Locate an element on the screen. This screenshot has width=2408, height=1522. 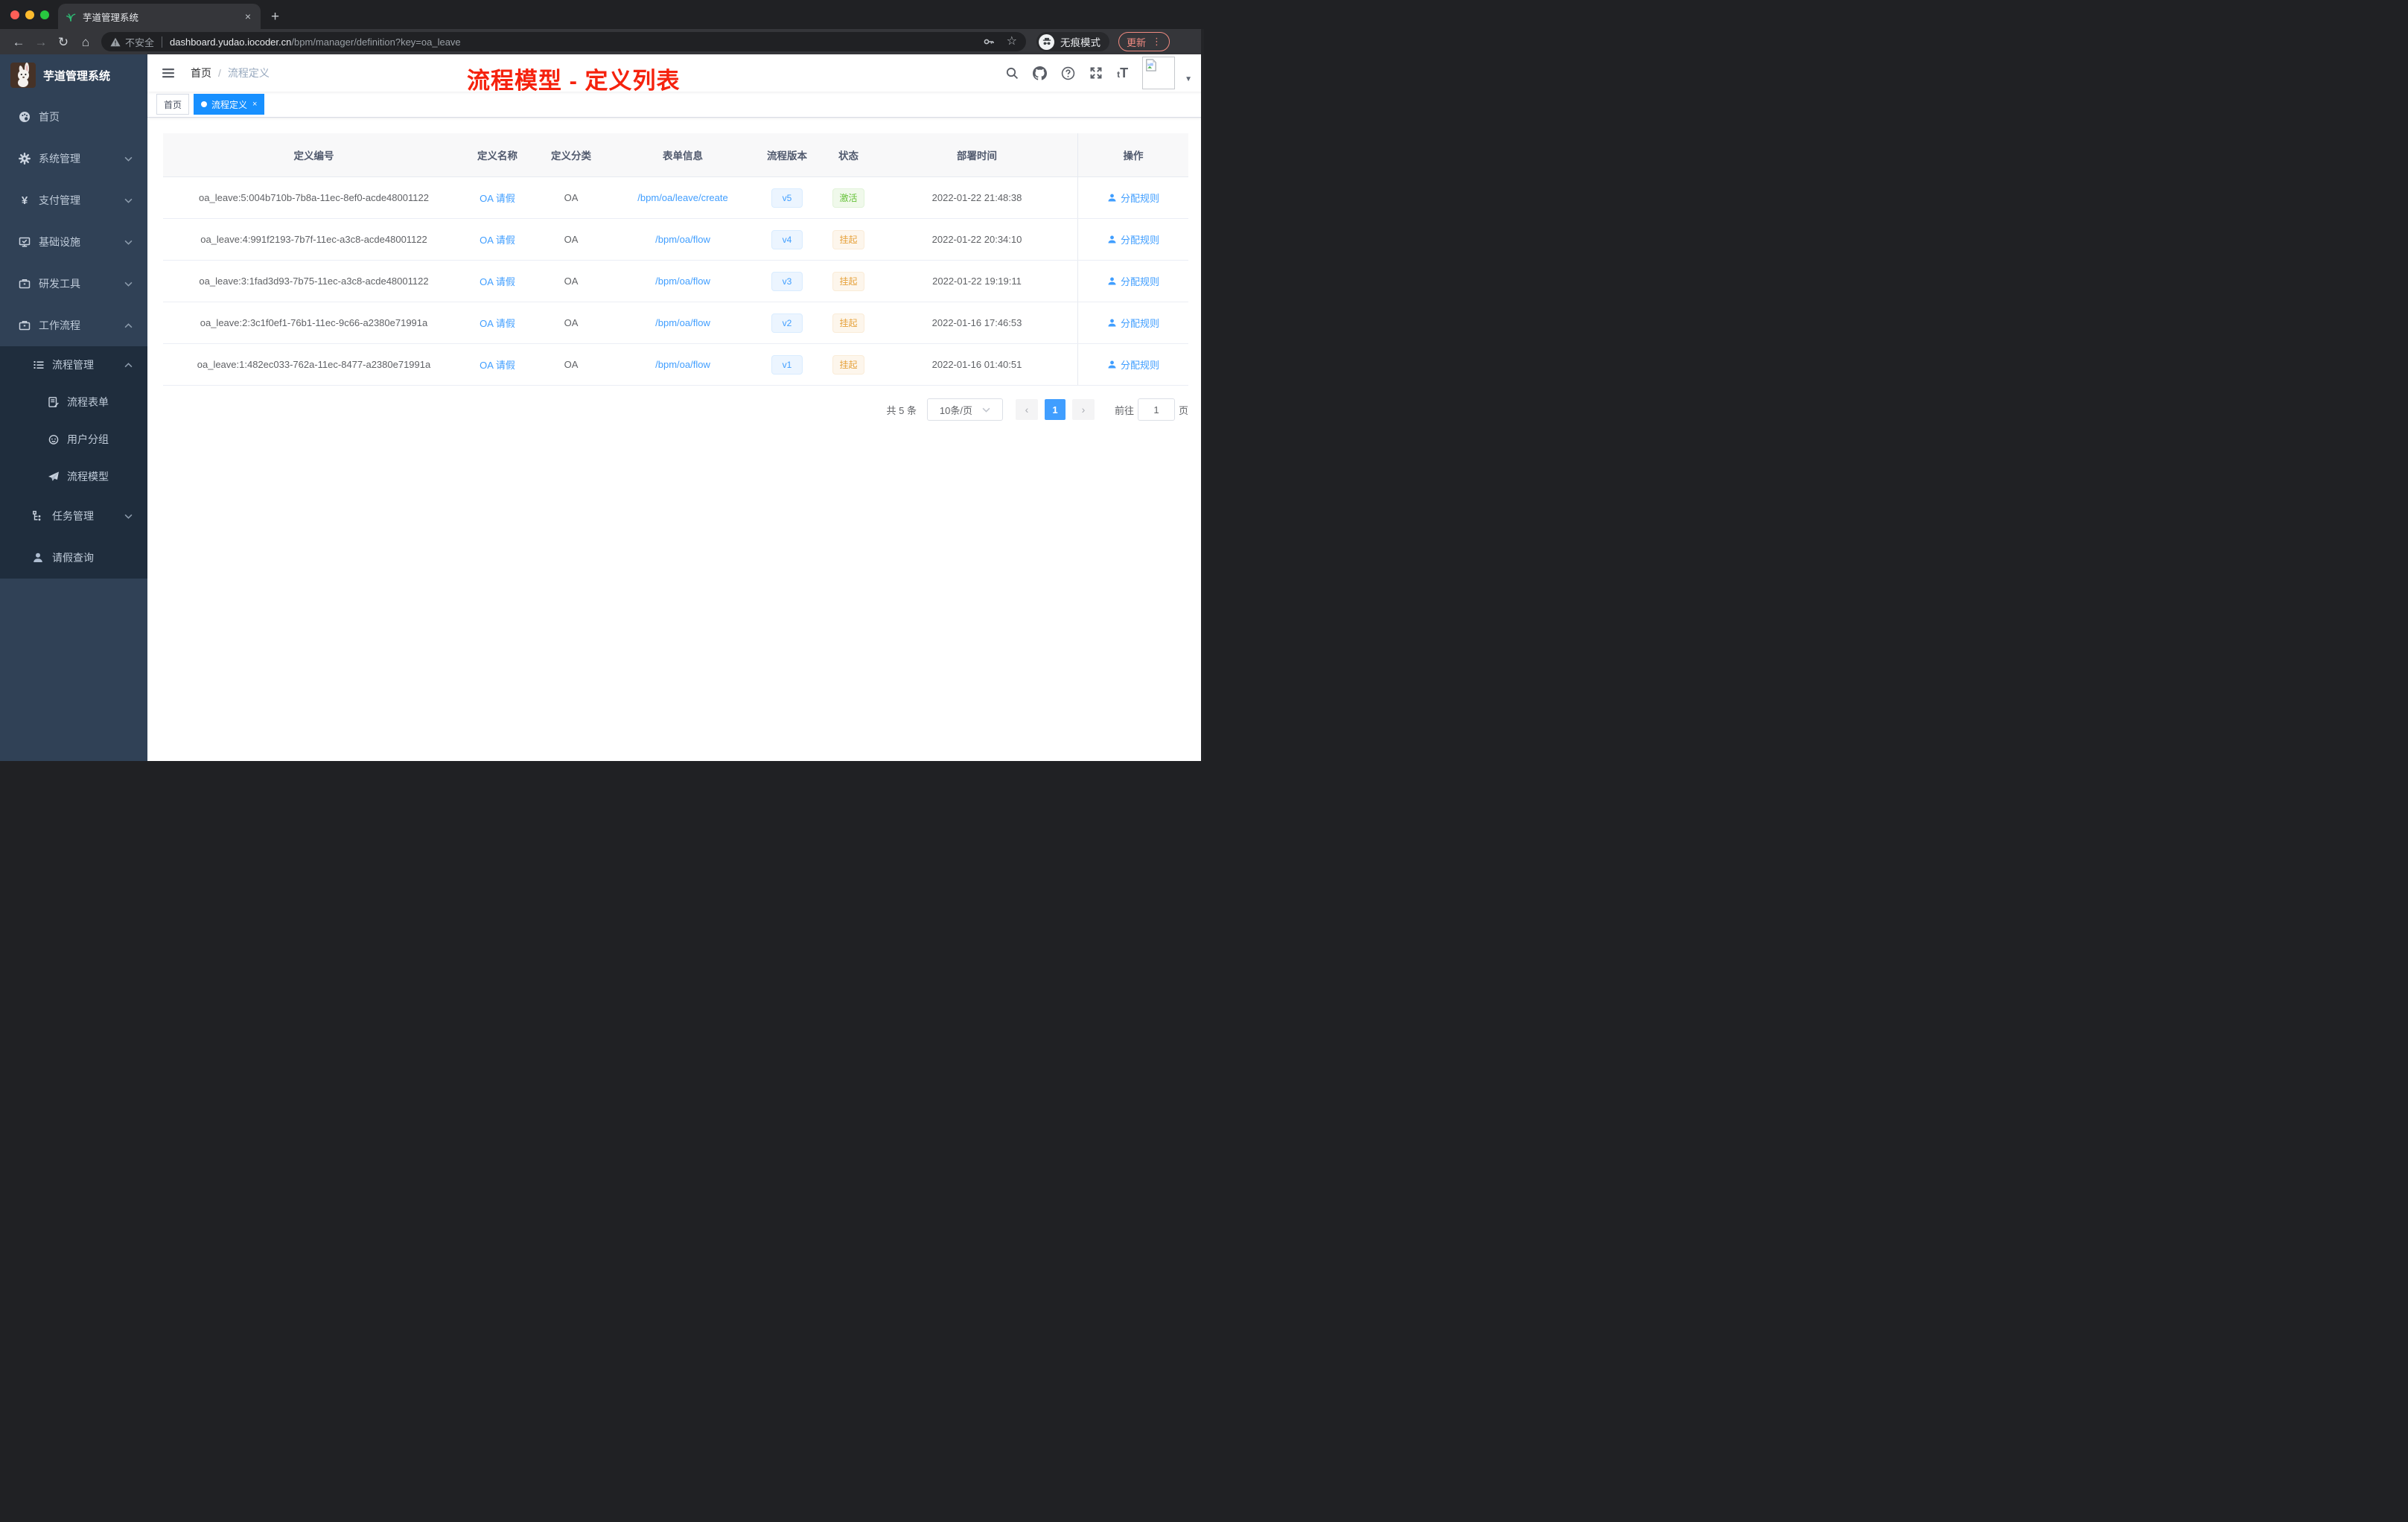
workflow-submenu: 流程管理 流程表单 用户分组 流程模型 任务管理 请假查询 is located at coordinates (73, 462).